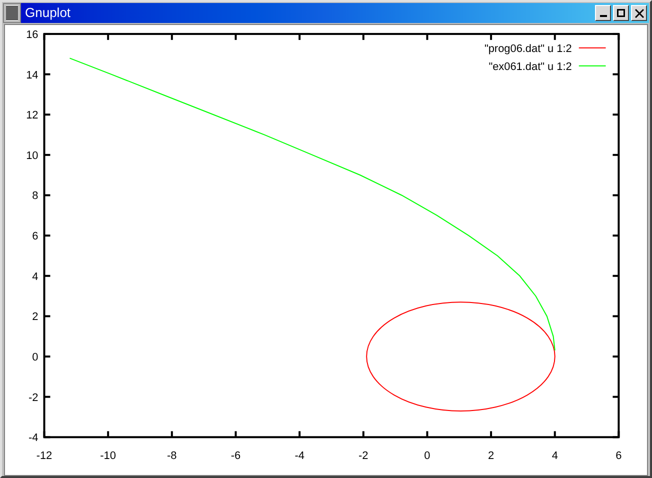 This screenshot has height=478, width=652. I want to click on legend-label: "ex061.dat" u 1:2, so click(530, 66).